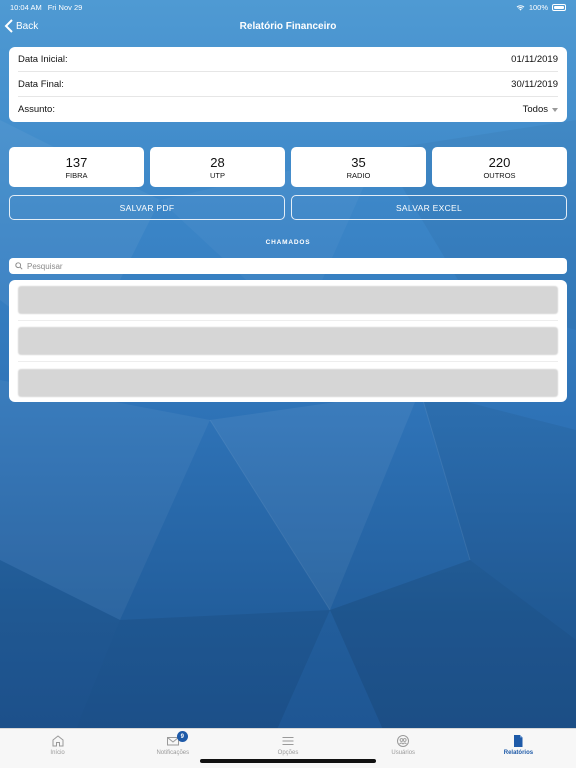  I want to click on tab-relatorios: Relatórios, so click(518, 748).